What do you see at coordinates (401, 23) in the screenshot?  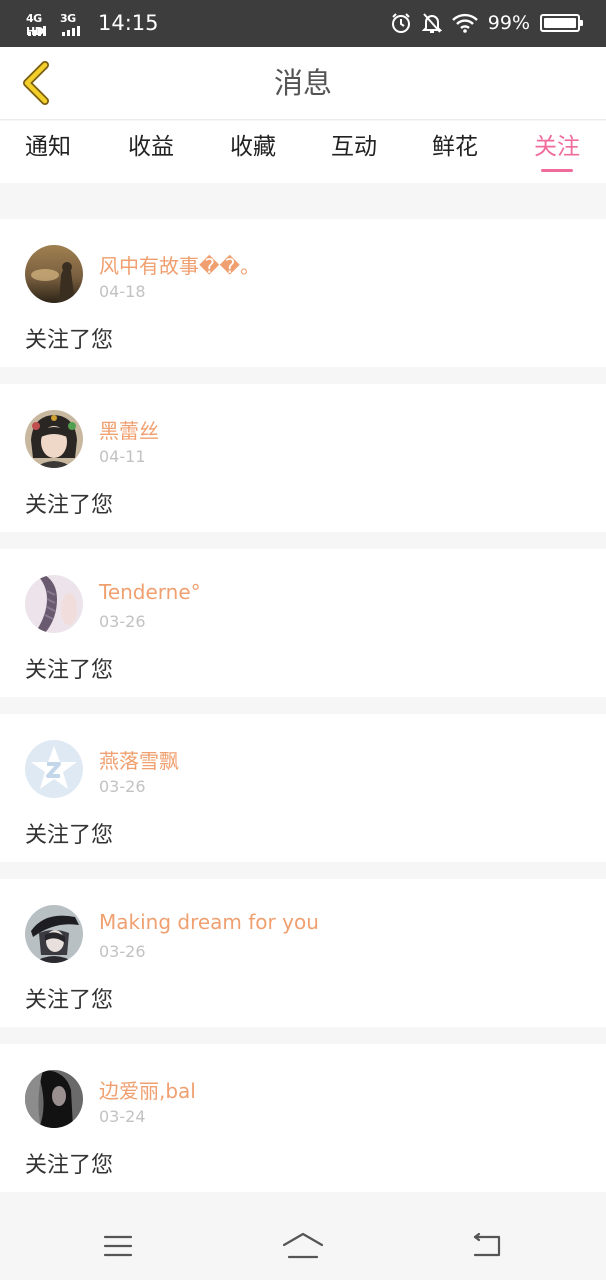 I see `alarm-icon` at bounding box center [401, 23].